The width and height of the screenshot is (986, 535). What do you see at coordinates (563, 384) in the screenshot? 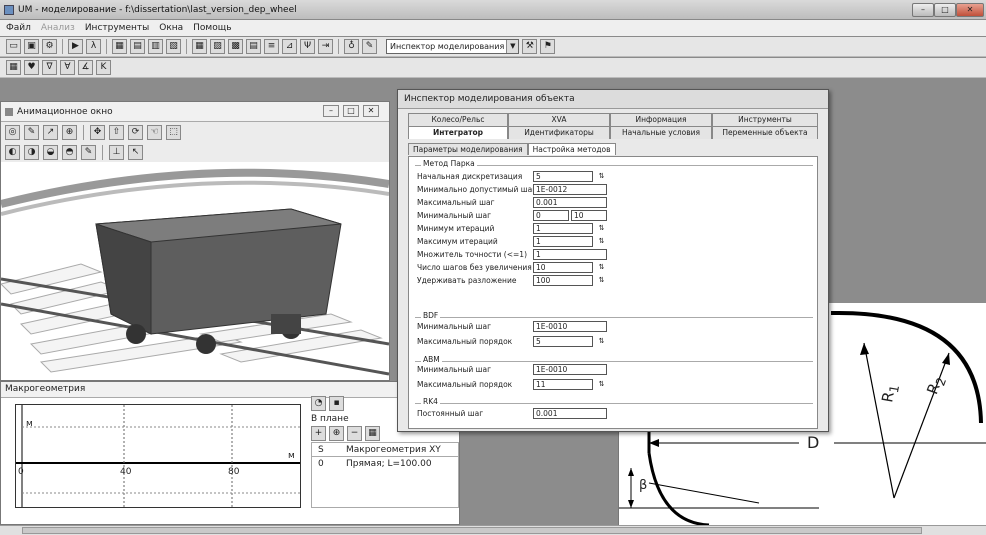
I see `abm-max-order-input: 11` at bounding box center [563, 384].